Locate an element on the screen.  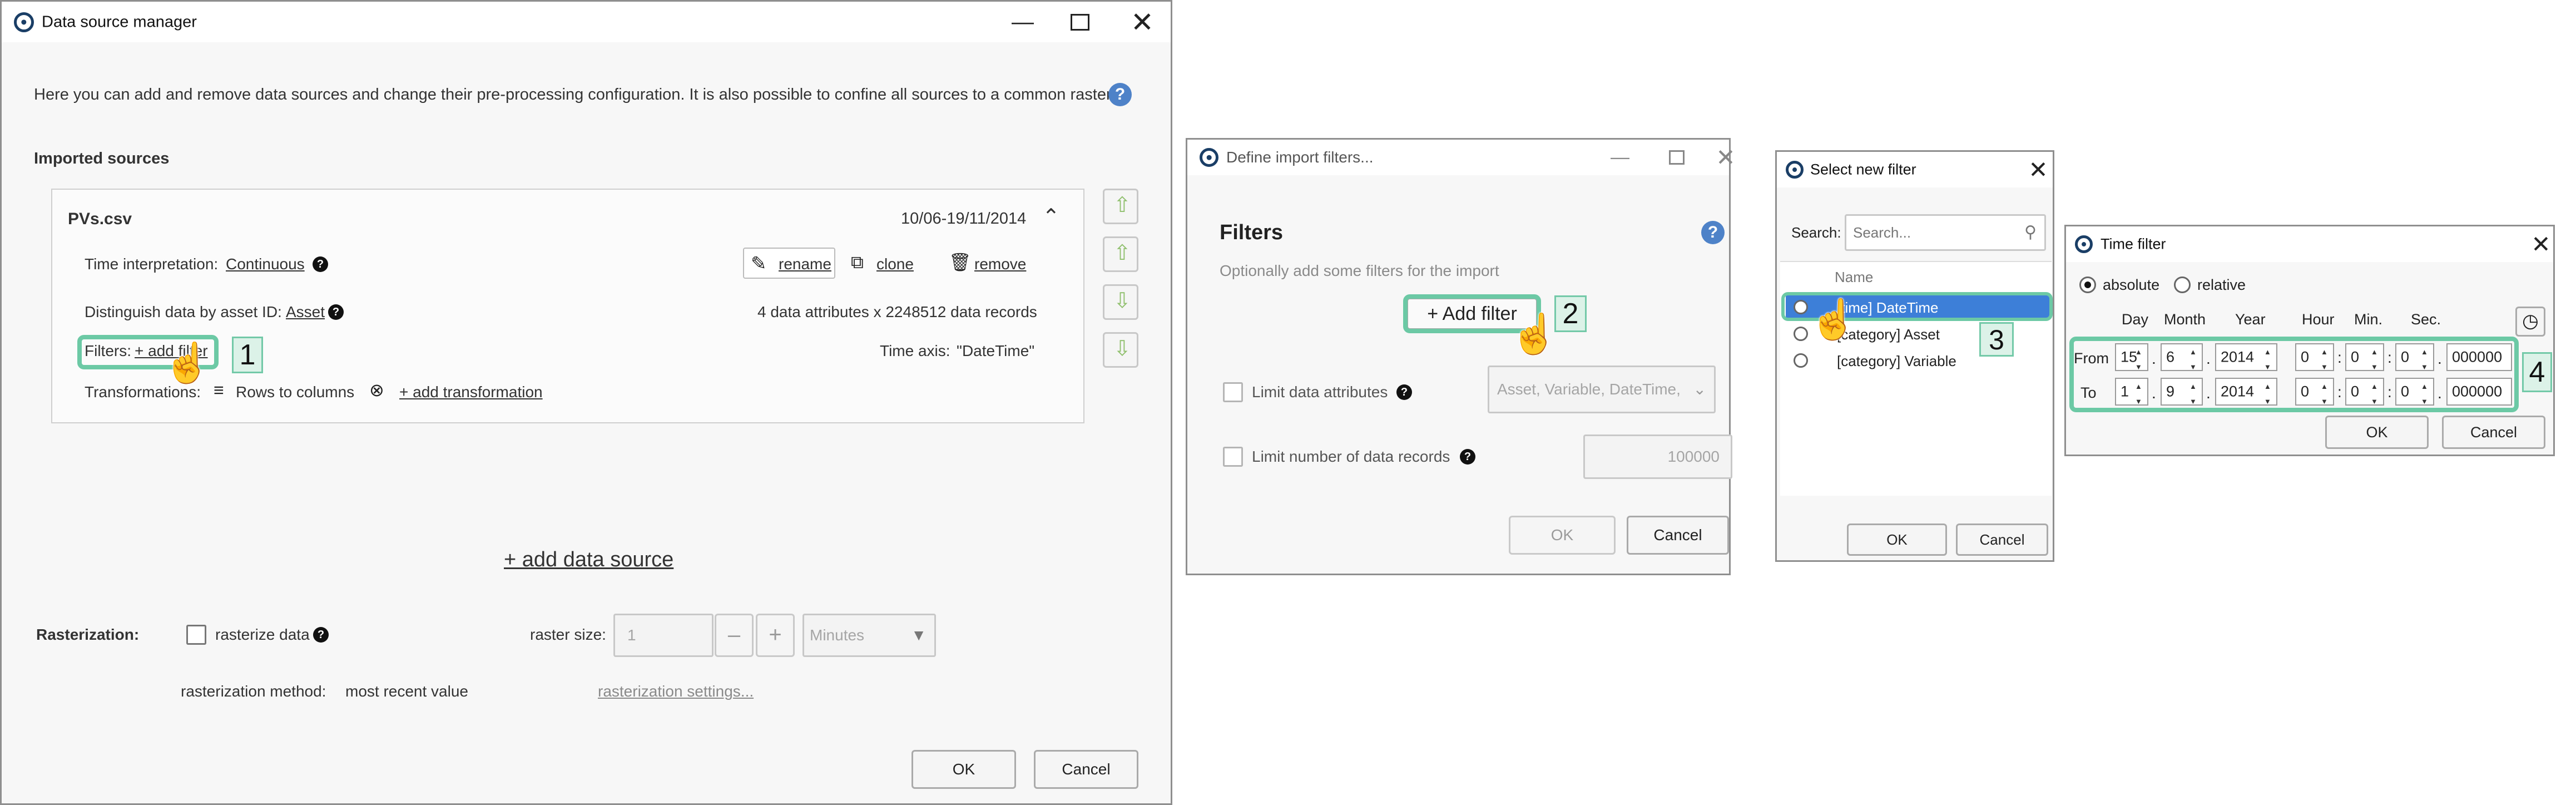
limit-records-checkbox is located at coordinates (1233, 457).